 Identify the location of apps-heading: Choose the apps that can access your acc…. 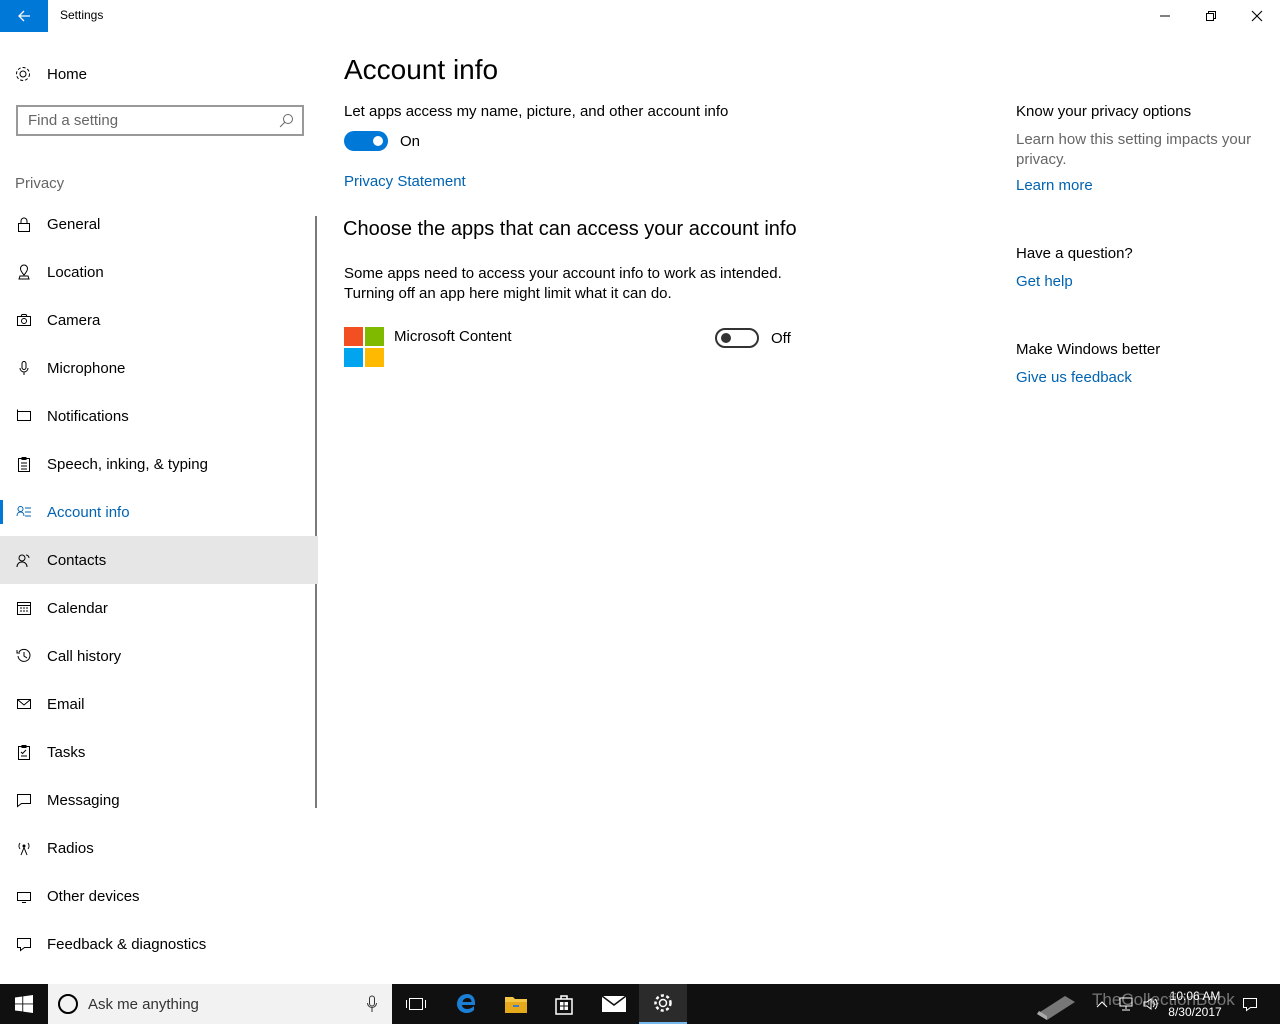
(570, 229).